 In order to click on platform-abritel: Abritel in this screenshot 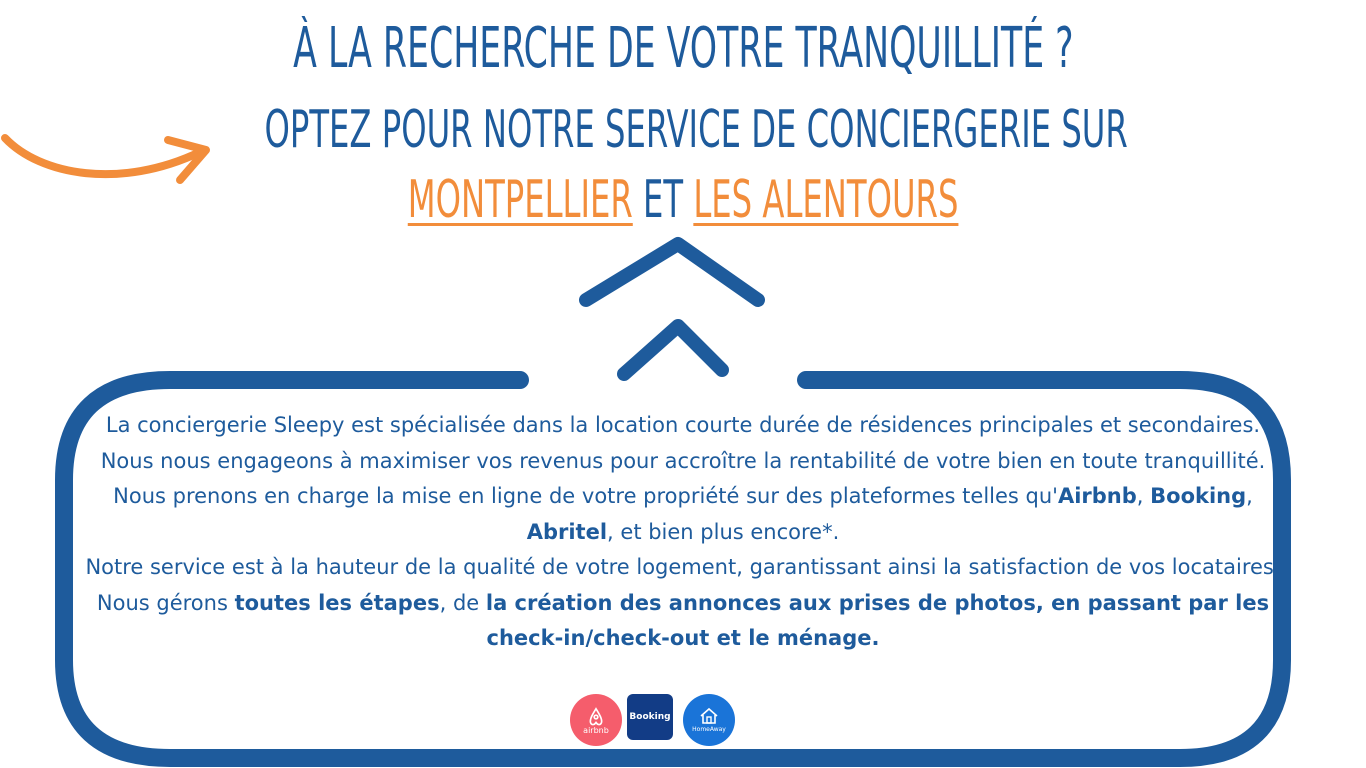, I will do `click(567, 531)`.